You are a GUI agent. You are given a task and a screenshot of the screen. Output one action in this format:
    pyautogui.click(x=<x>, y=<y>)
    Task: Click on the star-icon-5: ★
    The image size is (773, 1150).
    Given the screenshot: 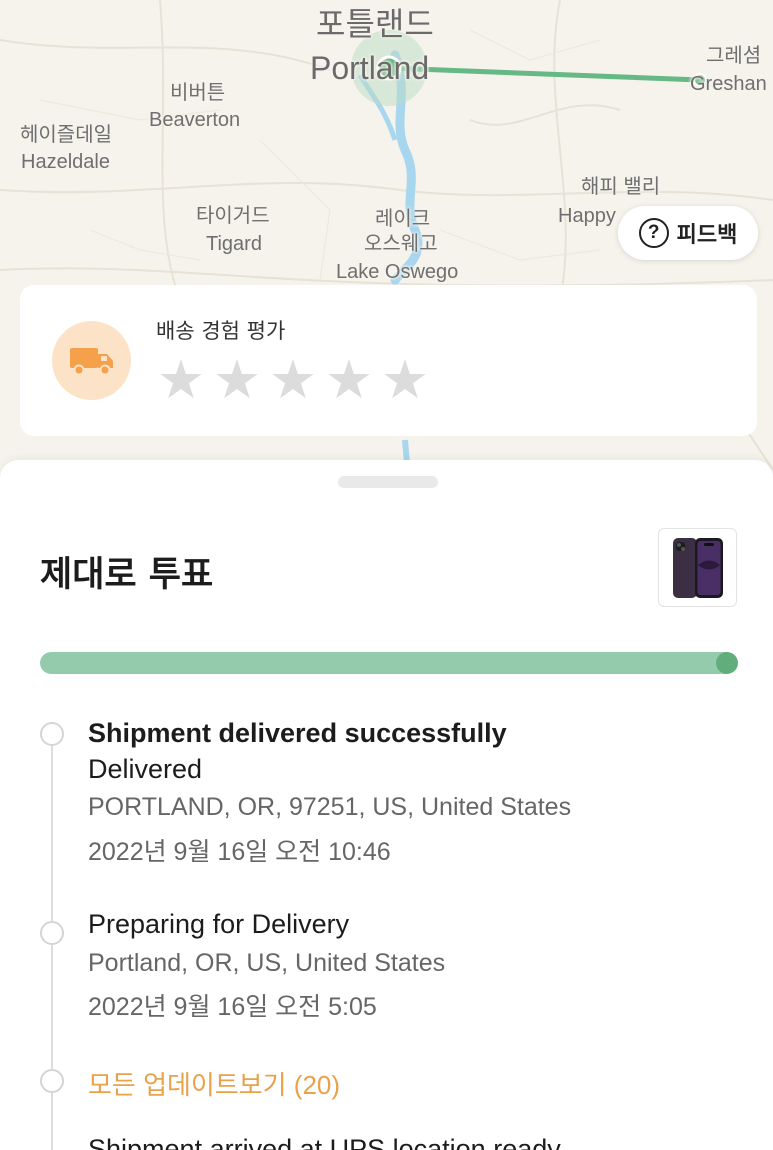 What is the action you would take?
    pyautogui.click(x=405, y=380)
    